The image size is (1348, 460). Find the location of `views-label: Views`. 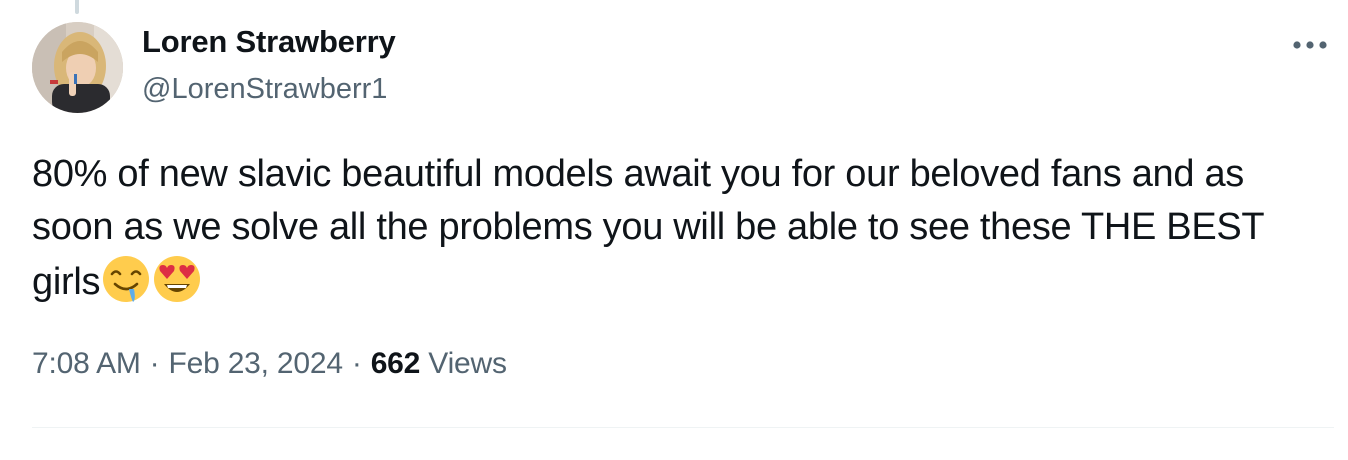

views-label: Views is located at coordinates (467, 363).